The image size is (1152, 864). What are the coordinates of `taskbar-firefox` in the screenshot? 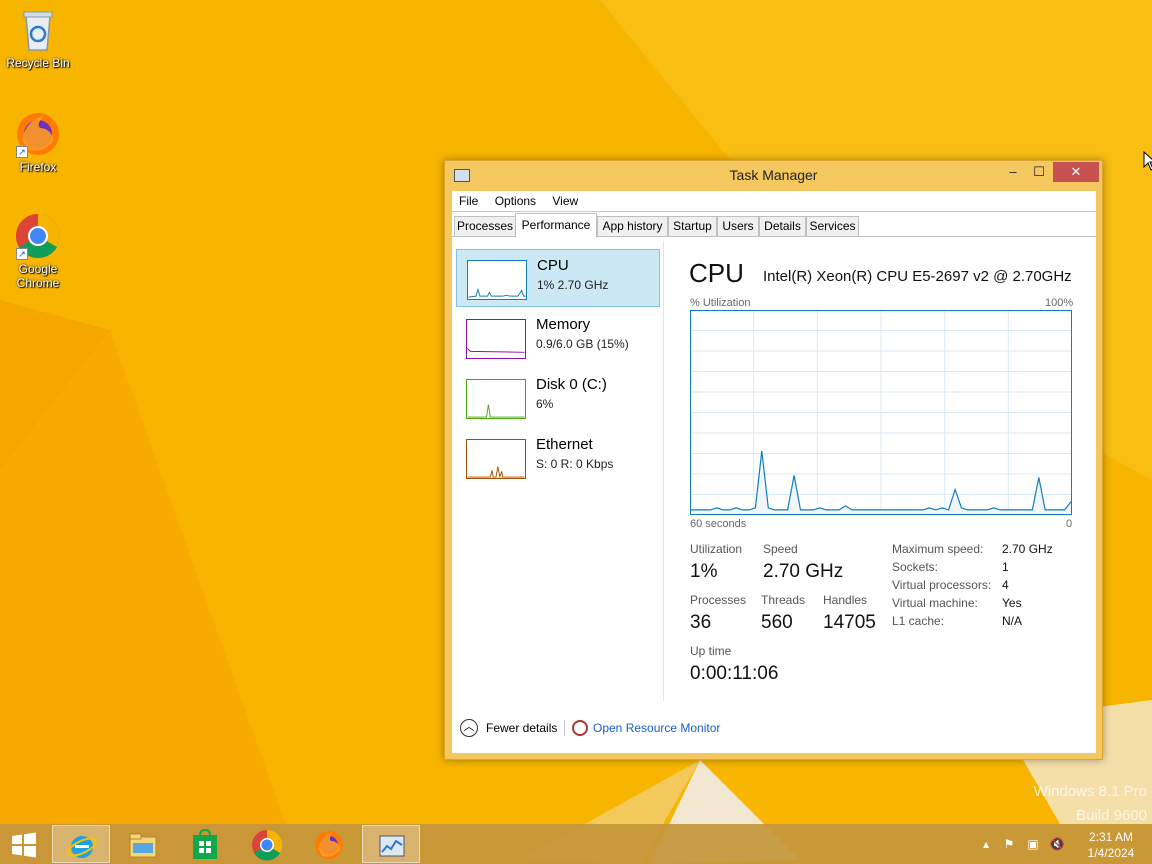 It's located at (329, 844).